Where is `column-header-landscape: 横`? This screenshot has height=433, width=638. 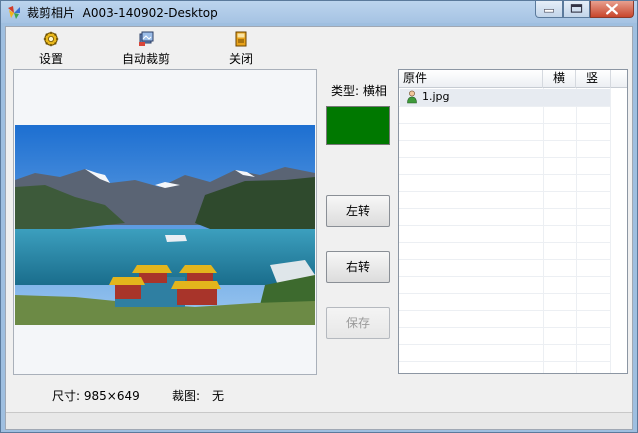
column-header-landscape: 横 is located at coordinates (559, 79).